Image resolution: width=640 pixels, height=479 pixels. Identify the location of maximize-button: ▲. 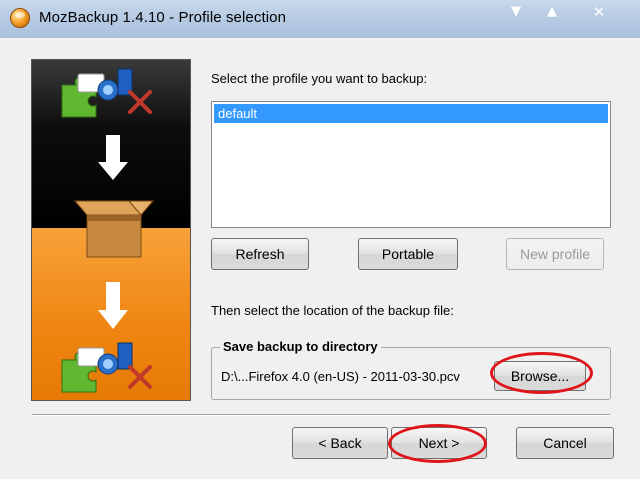
(552, 13).